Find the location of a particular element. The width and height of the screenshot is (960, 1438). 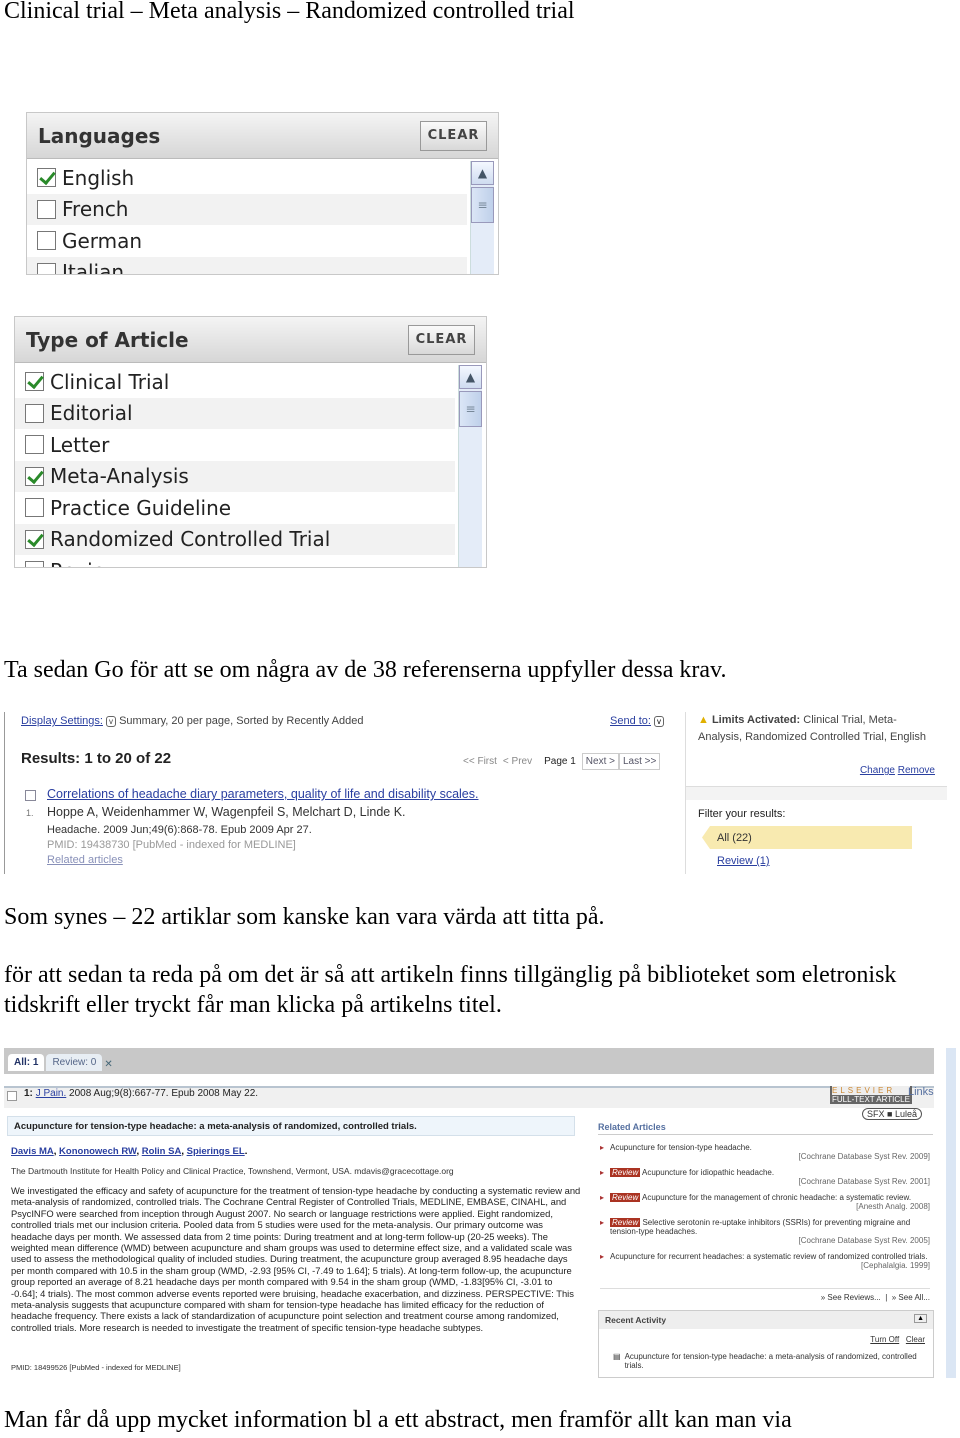

scrollbar is located at coordinates (951, 1213).